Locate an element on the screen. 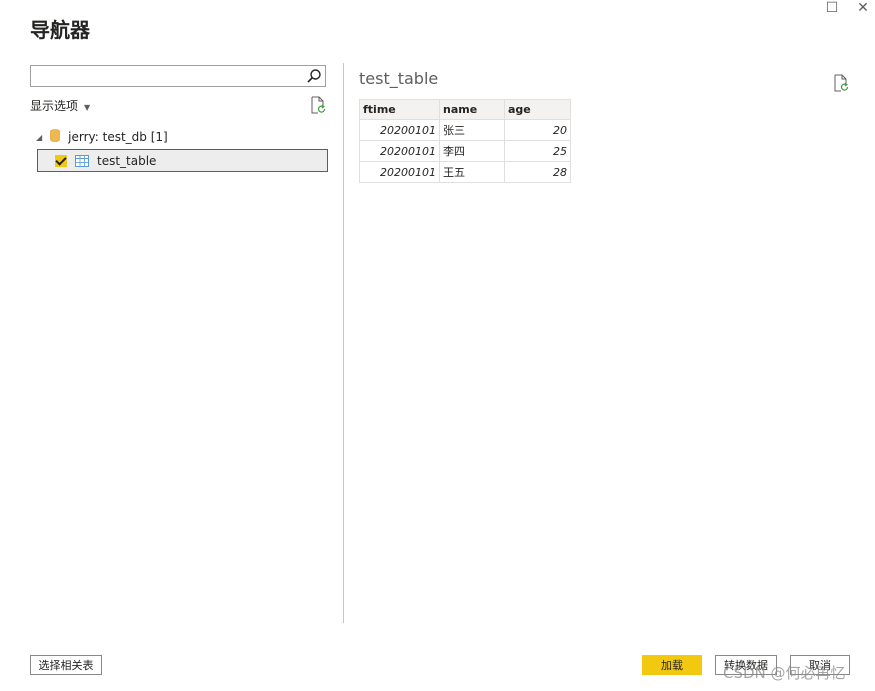 The image size is (875, 691). preview-refresh-icon is located at coordinates (841, 83).